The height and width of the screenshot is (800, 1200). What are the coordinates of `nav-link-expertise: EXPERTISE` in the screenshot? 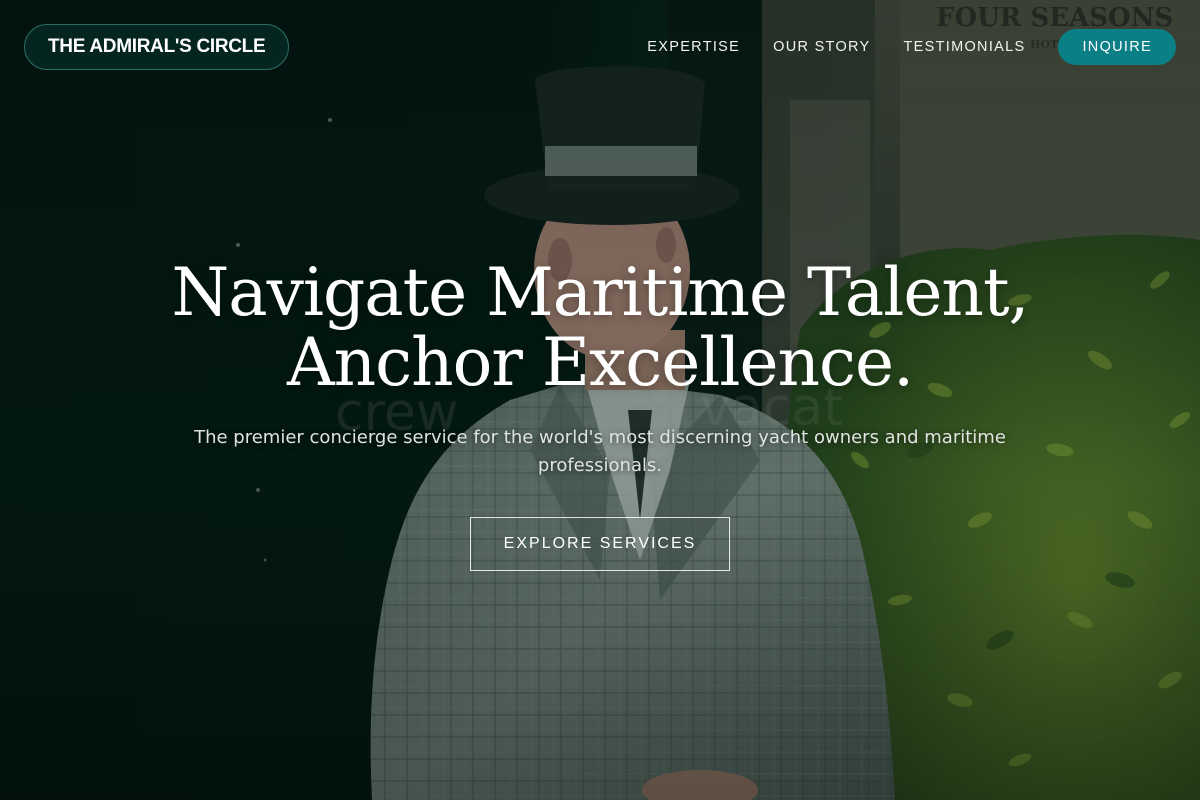 It's located at (693, 47).